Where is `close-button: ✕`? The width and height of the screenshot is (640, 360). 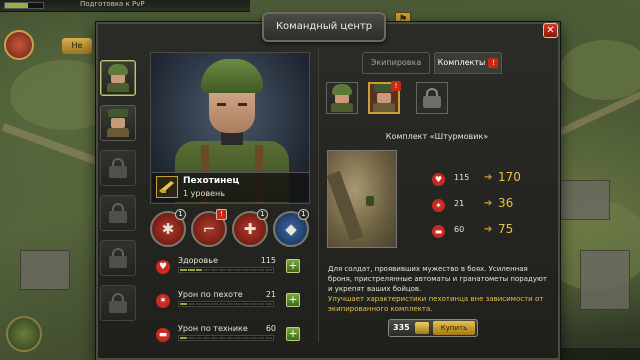 close-button: ✕ is located at coordinates (550, 30).